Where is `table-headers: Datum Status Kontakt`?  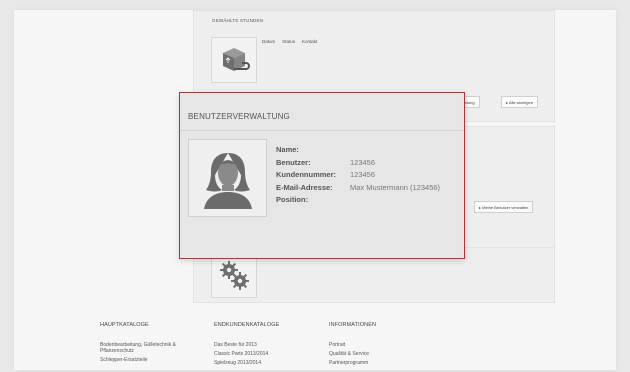 table-headers: Datum Status Kontakt is located at coordinates (289, 41).